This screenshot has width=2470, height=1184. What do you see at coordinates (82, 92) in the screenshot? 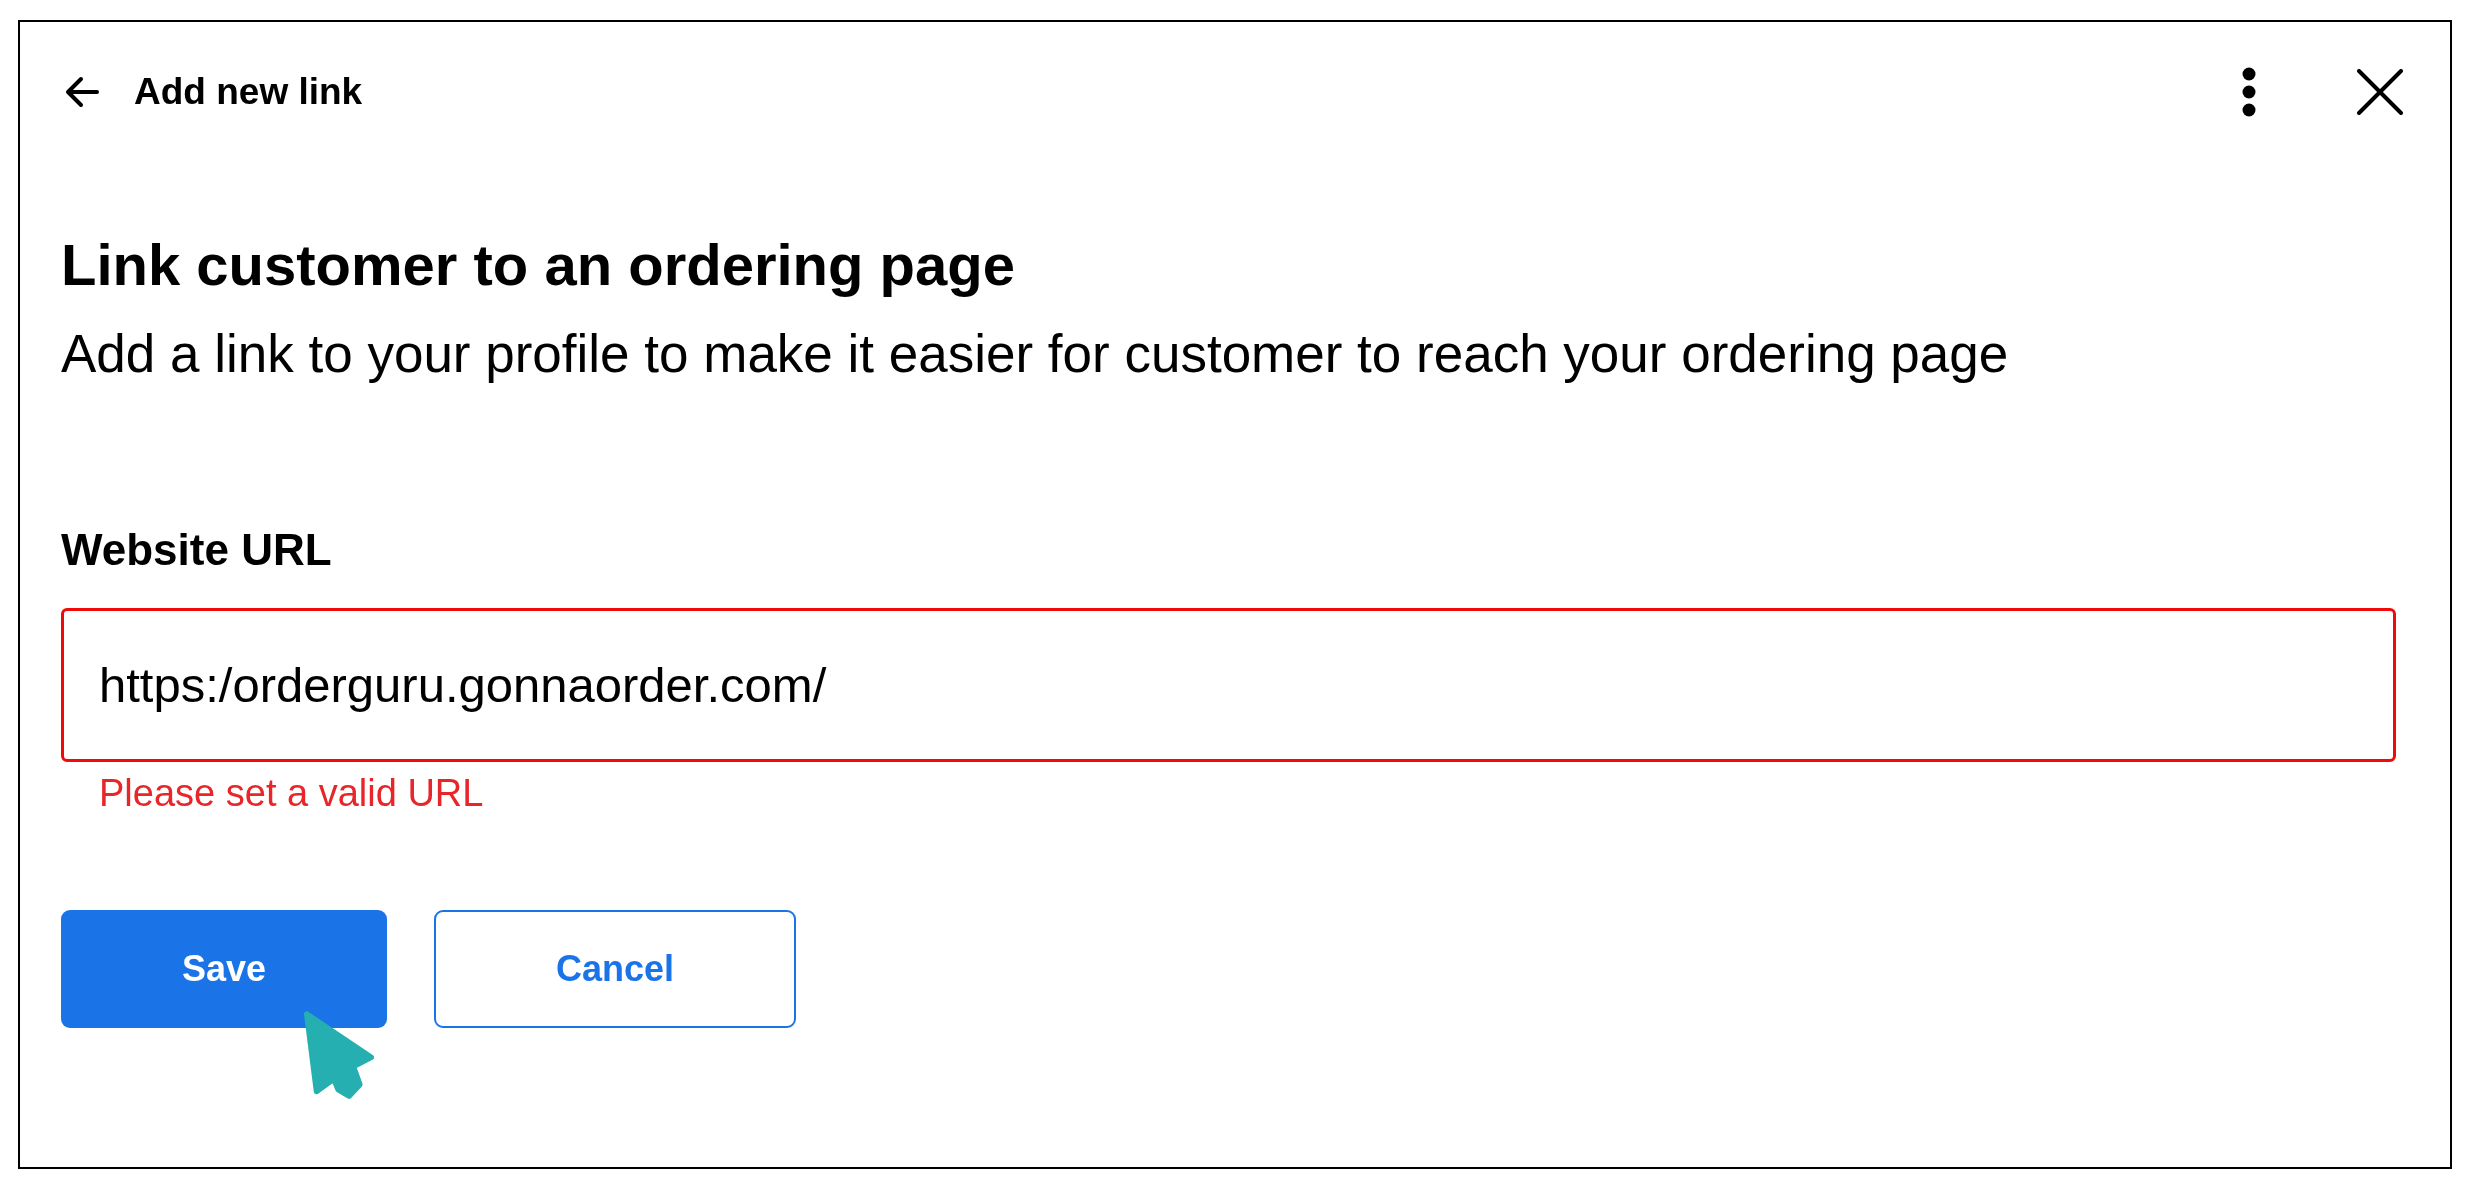
I see `back-arrow-icon` at bounding box center [82, 92].